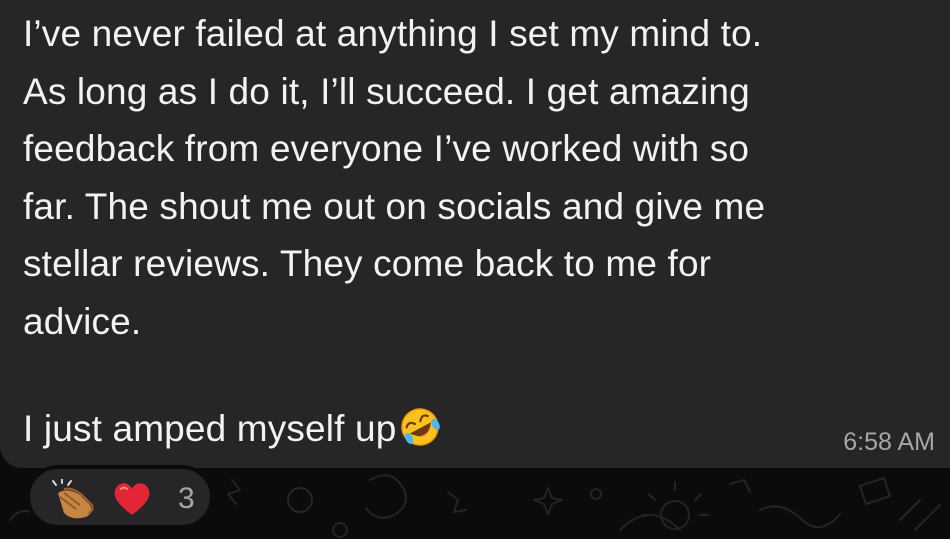 The width and height of the screenshot is (950, 539). What do you see at coordinates (132, 499) in the screenshot?
I see `red-heart-icon` at bounding box center [132, 499].